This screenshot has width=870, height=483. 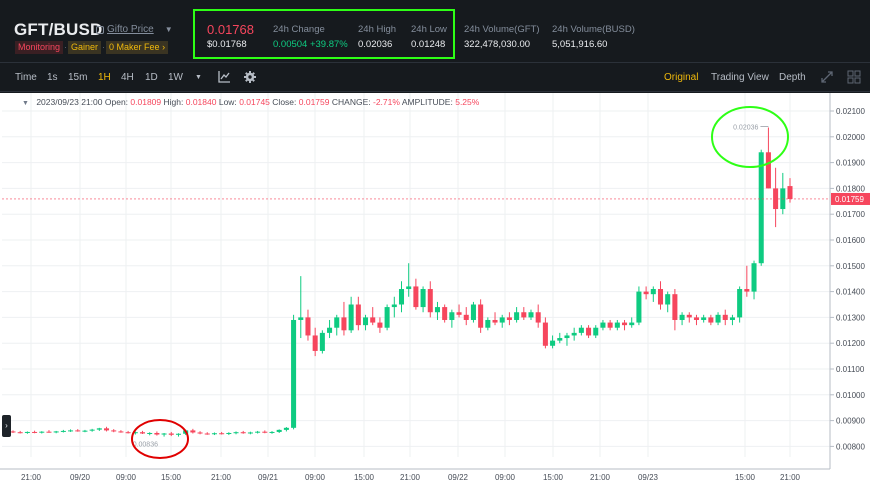 What do you see at coordinates (593, 29) in the screenshot?
I see `volume-busd-label: 24h Volume(BUSD)` at bounding box center [593, 29].